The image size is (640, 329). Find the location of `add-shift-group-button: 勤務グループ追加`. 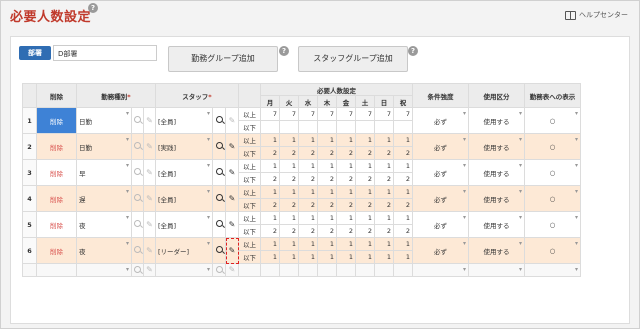

add-shift-group-button: 勤務グループ追加 is located at coordinates (223, 59).